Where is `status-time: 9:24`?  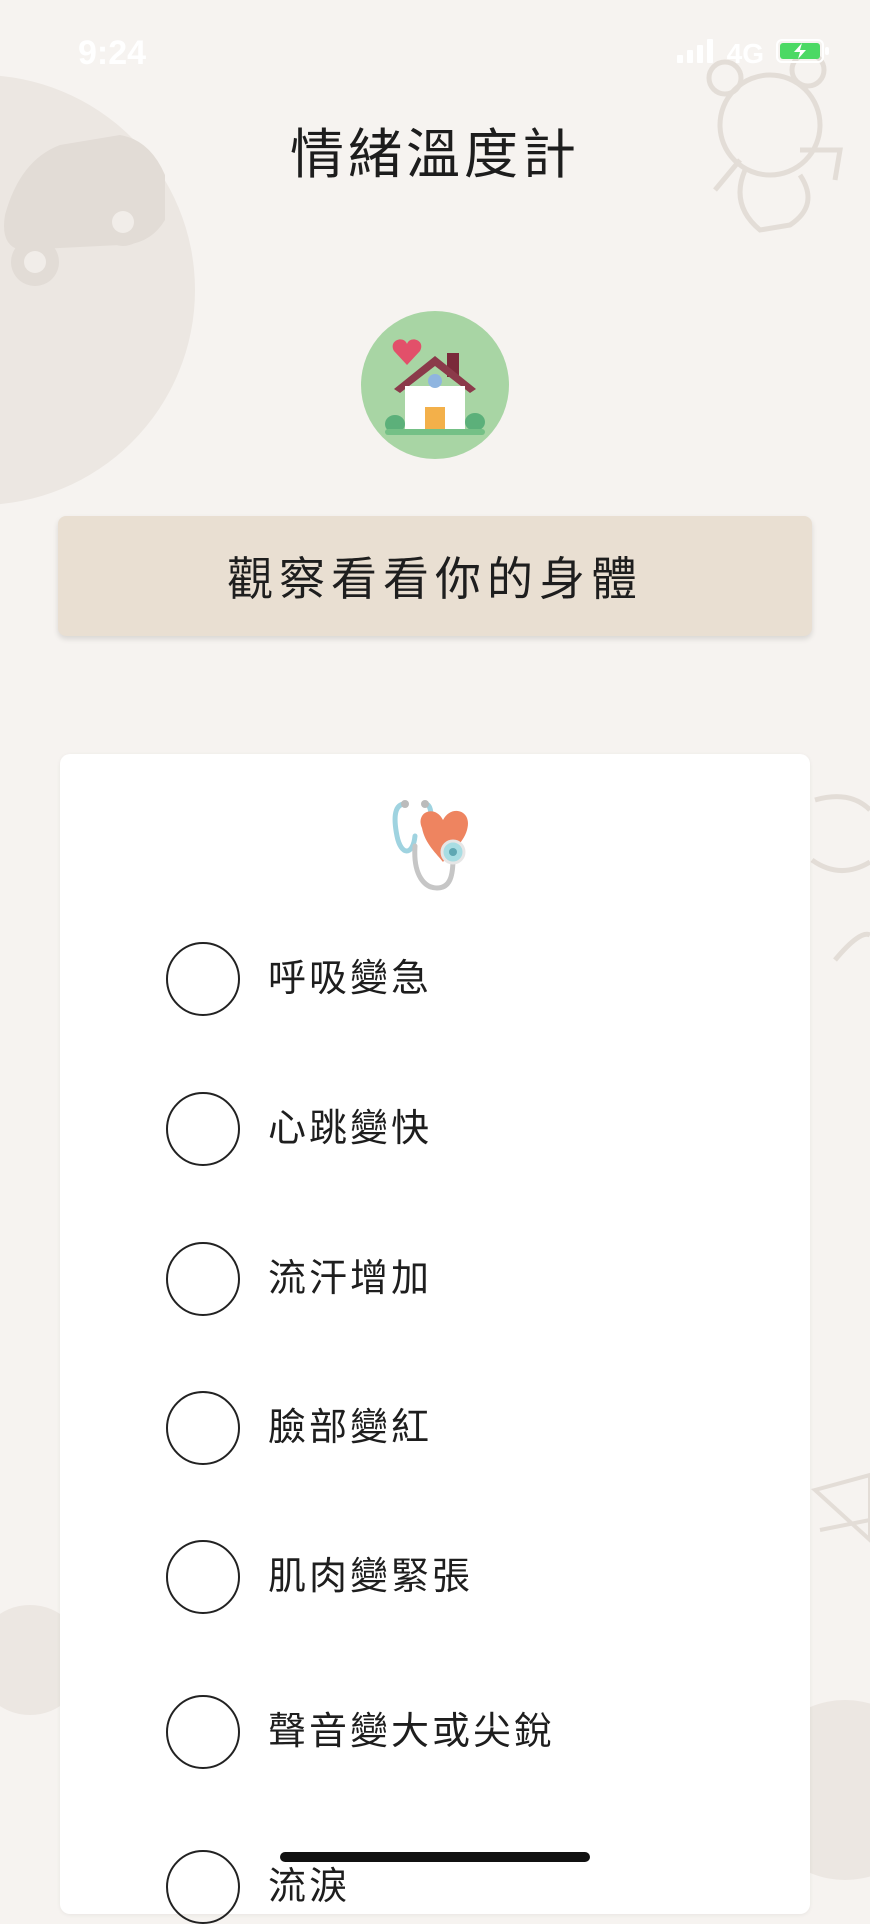
status-time: 9:24 is located at coordinates (112, 53).